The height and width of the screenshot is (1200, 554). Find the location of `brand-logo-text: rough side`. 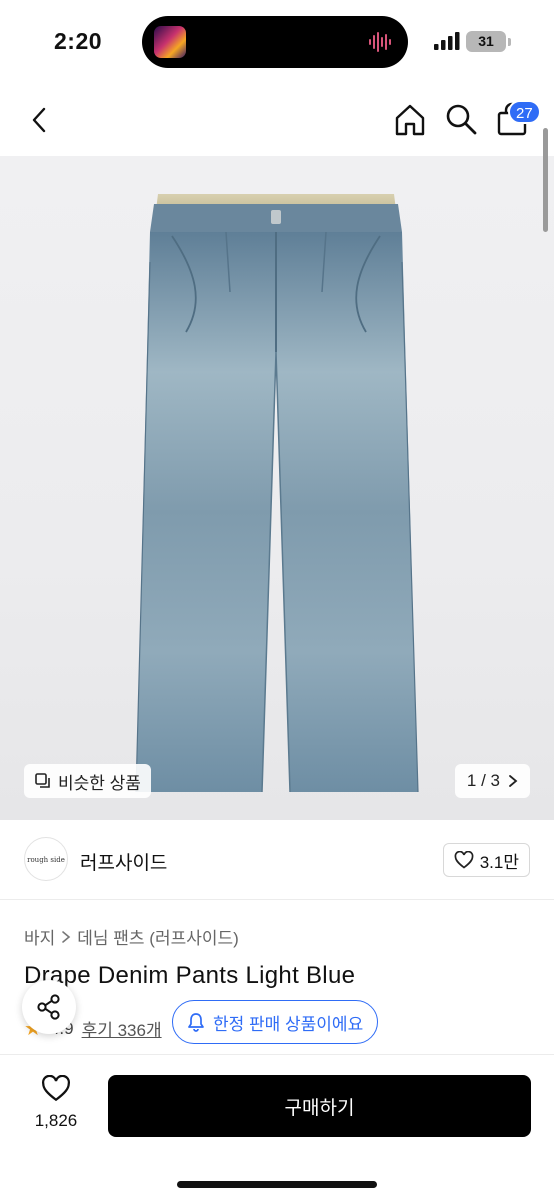

brand-logo-text: rough side is located at coordinates (46, 860).